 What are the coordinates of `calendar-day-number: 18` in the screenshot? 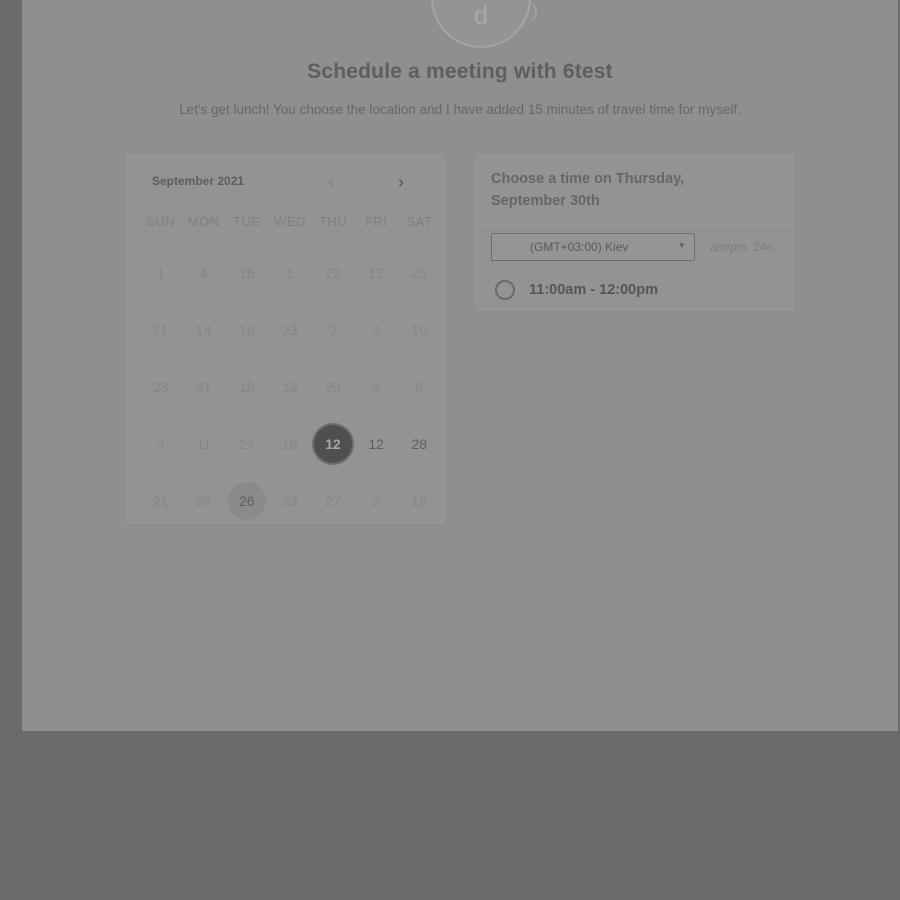 It's located at (247, 386).